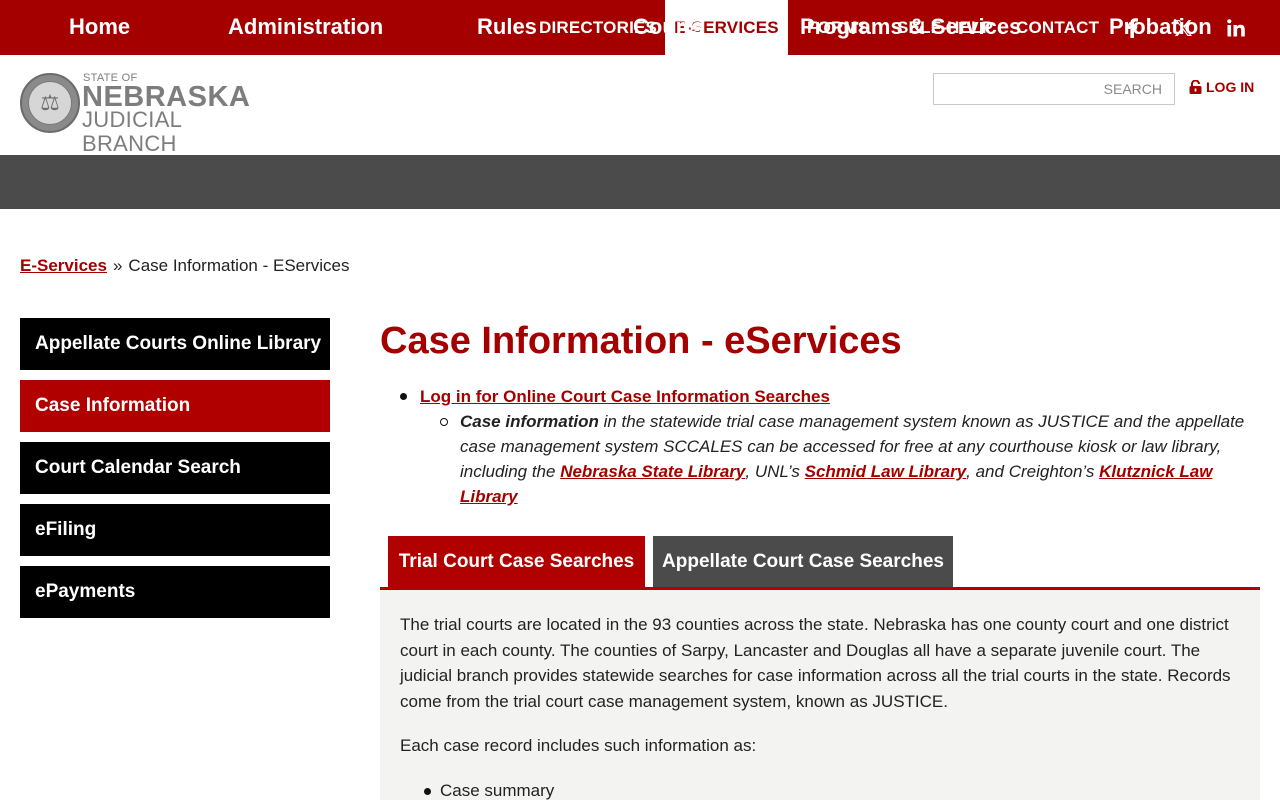 Image resolution: width=1280 pixels, height=800 pixels. I want to click on login-link: LOG IN, so click(1221, 87).